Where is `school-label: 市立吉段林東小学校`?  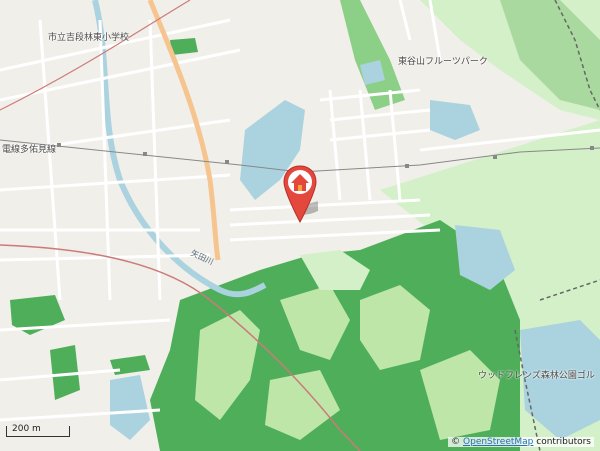 school-label: 市立吉段林東小学校 is located at coordinates (89, 38).